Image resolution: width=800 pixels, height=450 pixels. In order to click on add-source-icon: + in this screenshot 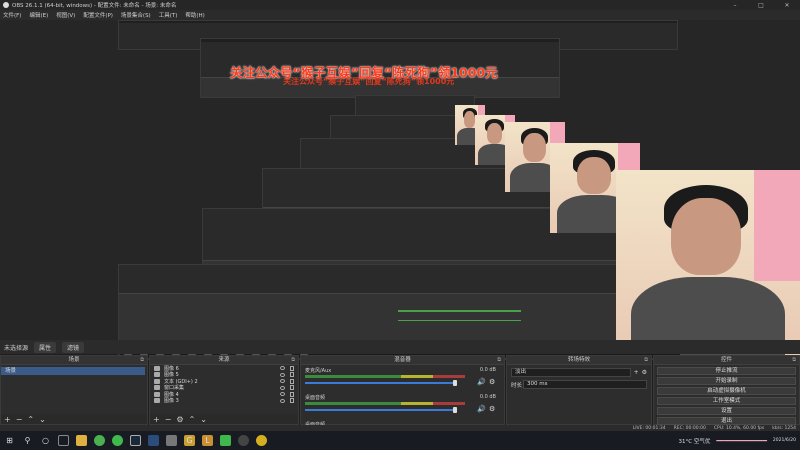, I will do `click(156, 419)`.